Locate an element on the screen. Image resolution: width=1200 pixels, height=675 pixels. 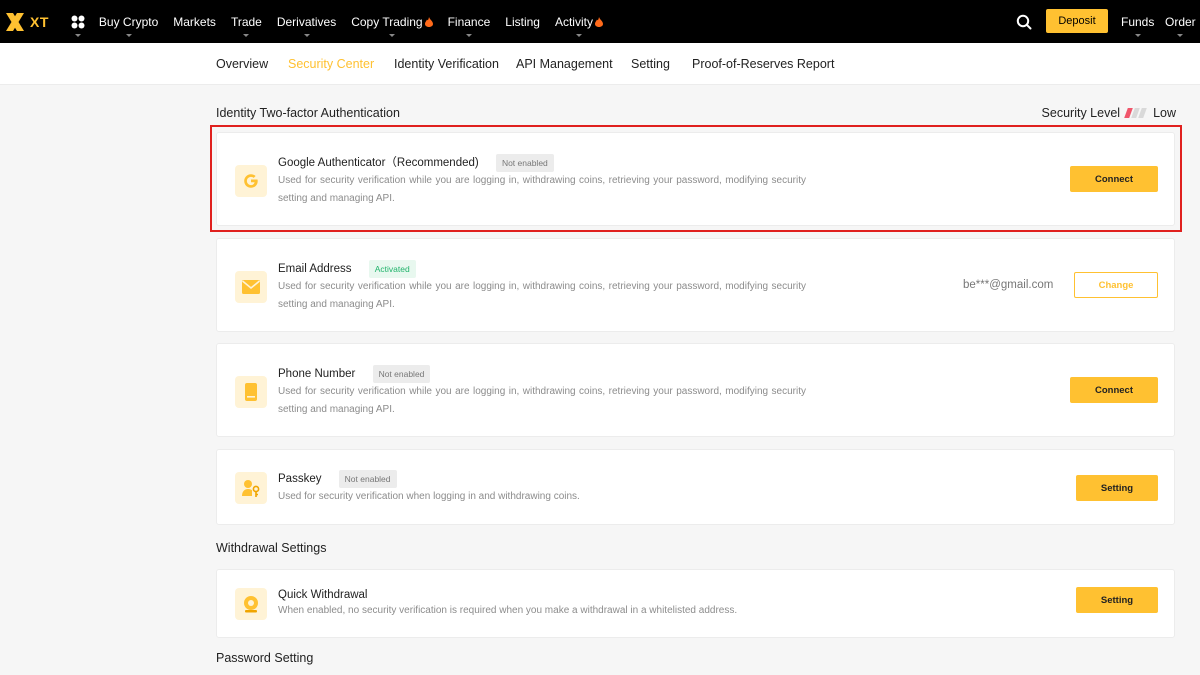
quick-withdrawal-setting-button: Setting is located at coordinates (1117, 600).